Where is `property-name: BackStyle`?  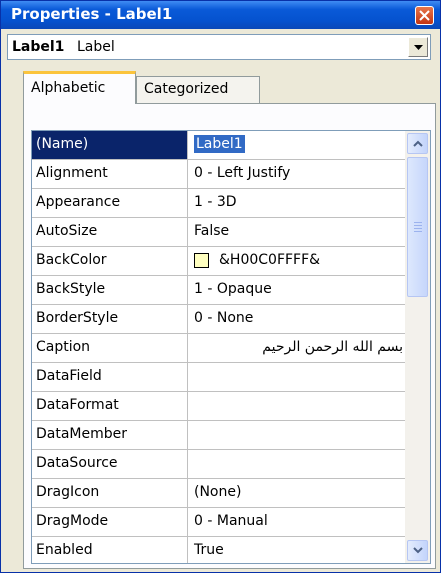
property-name: BackStyle is located at coordinates (110, 290).